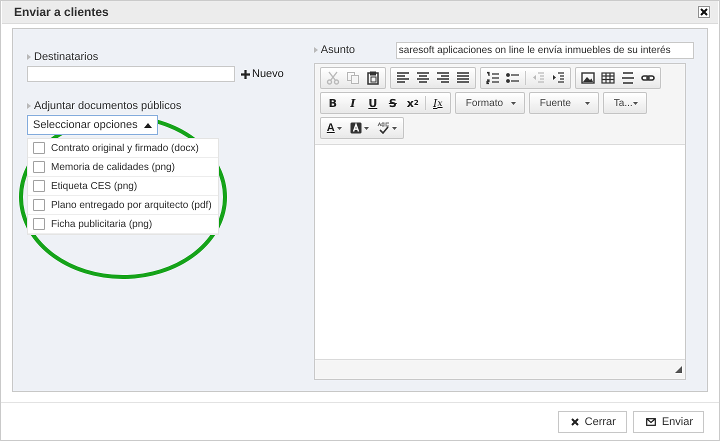 The width and height of the screenshot is (720, 441). Describe the element at coordinates (123, 167) in the screenshot. I see `option-item: Memoria de calidades (png)` at that location.